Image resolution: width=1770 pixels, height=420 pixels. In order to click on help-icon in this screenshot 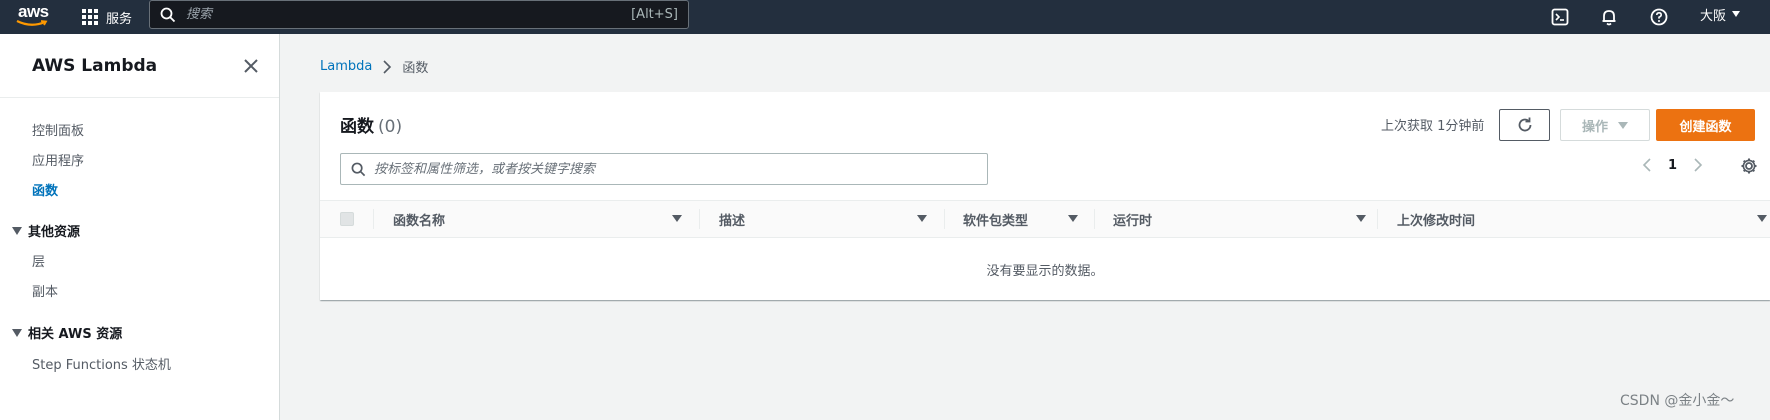, I will do `click(1659, 17)`.